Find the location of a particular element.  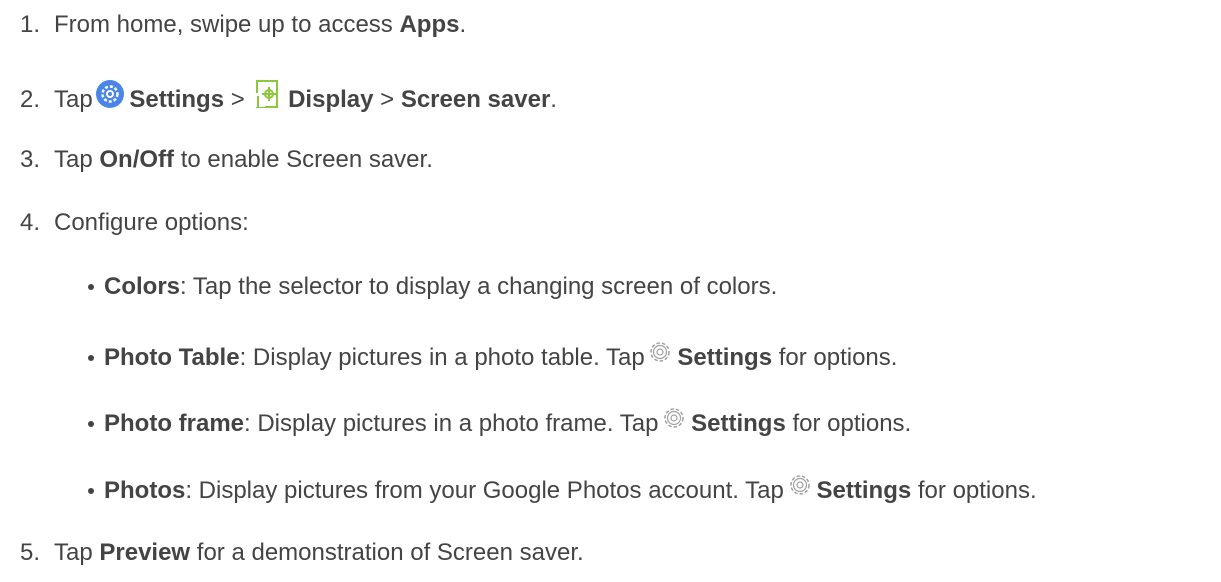

option-title: Photo Table is located at coordinates (172, 357).